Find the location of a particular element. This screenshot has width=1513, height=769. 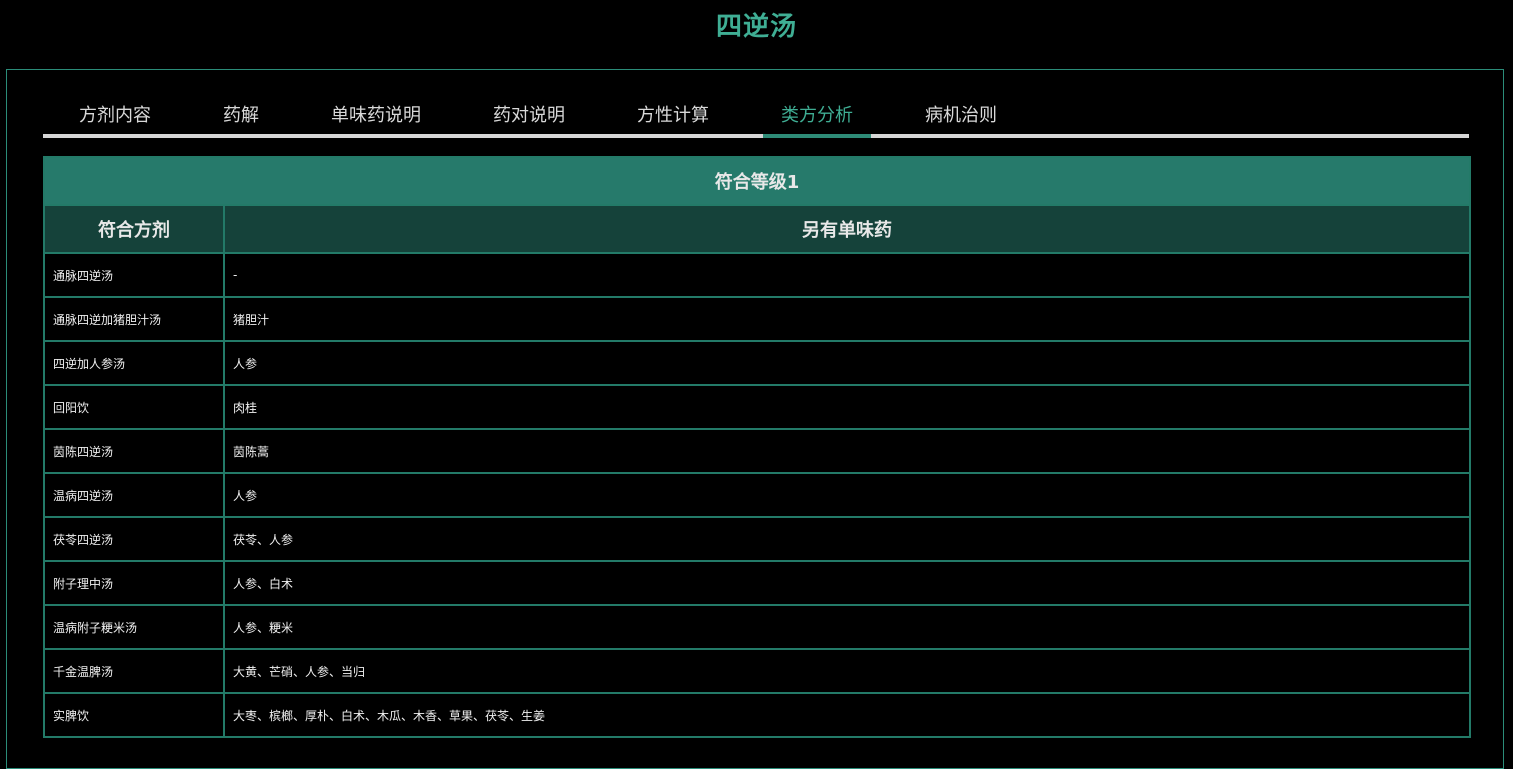

tab-similar-formula-analysis: 类方分析 is located at coordinates (817, 119).